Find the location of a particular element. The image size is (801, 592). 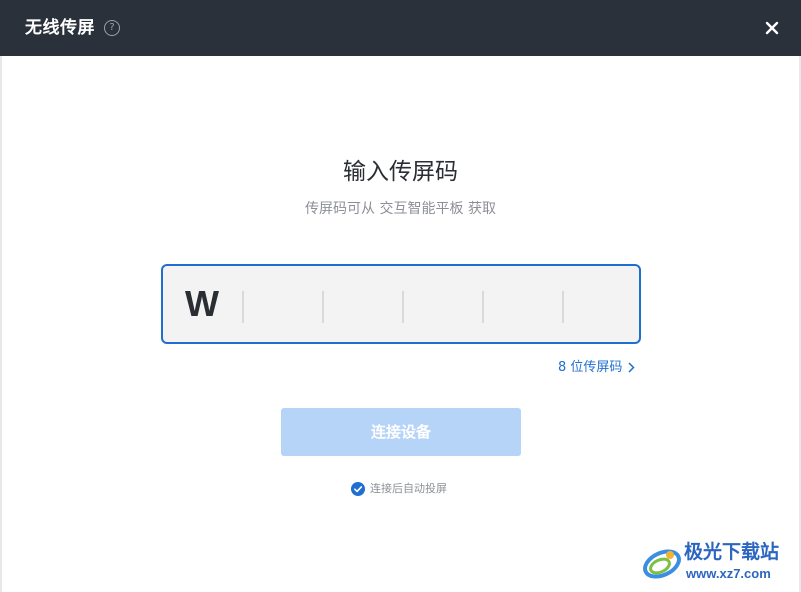

page-title: 输入传屏码 is located at coordinates (400, 172).